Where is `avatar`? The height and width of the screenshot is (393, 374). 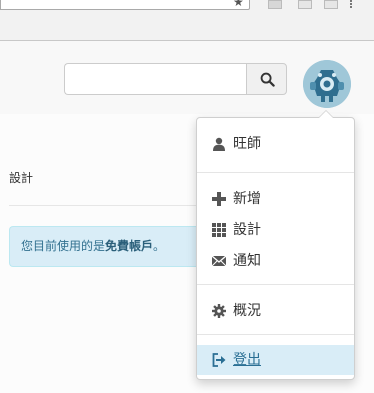
avatar is located at coordinates (327, 84).